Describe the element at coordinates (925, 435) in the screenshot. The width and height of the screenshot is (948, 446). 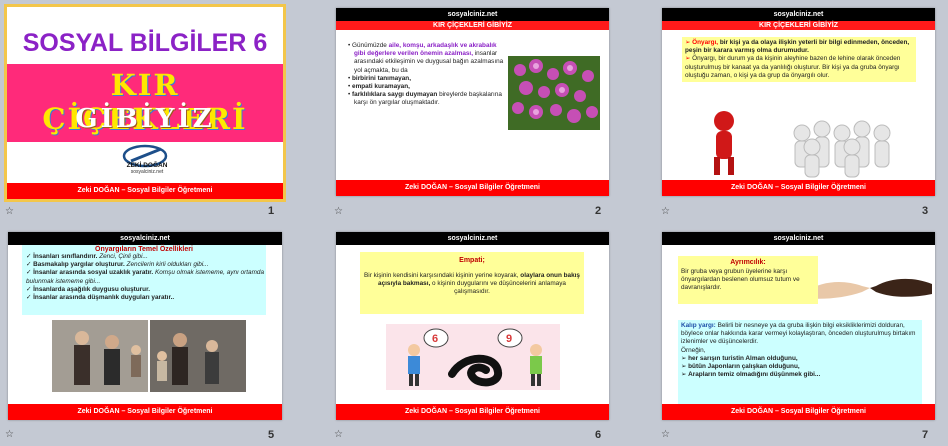
I see `slide-number: 7` at that location.